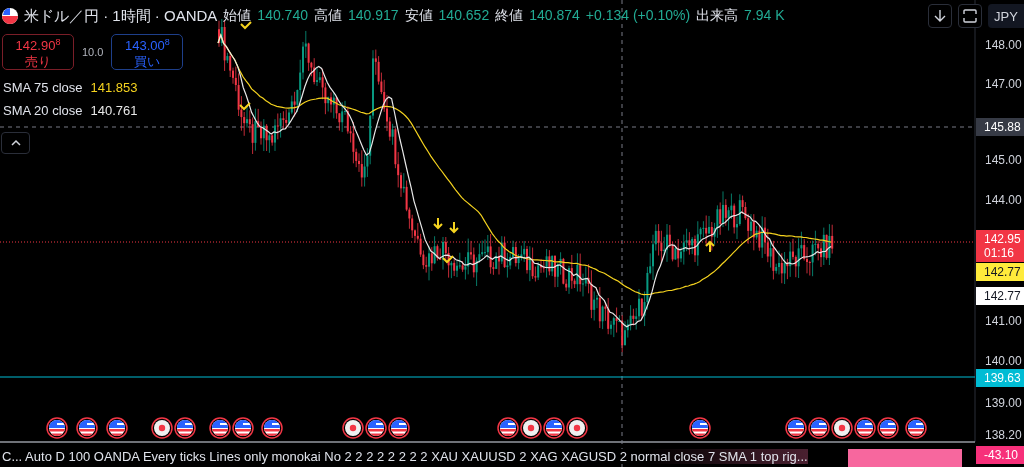 Image resolution: width=1024 pixels, height=467 pixels. Describe the element at coordinates (114, 87) in the screenshot. I see `indicator-value: 141.853` at that location.